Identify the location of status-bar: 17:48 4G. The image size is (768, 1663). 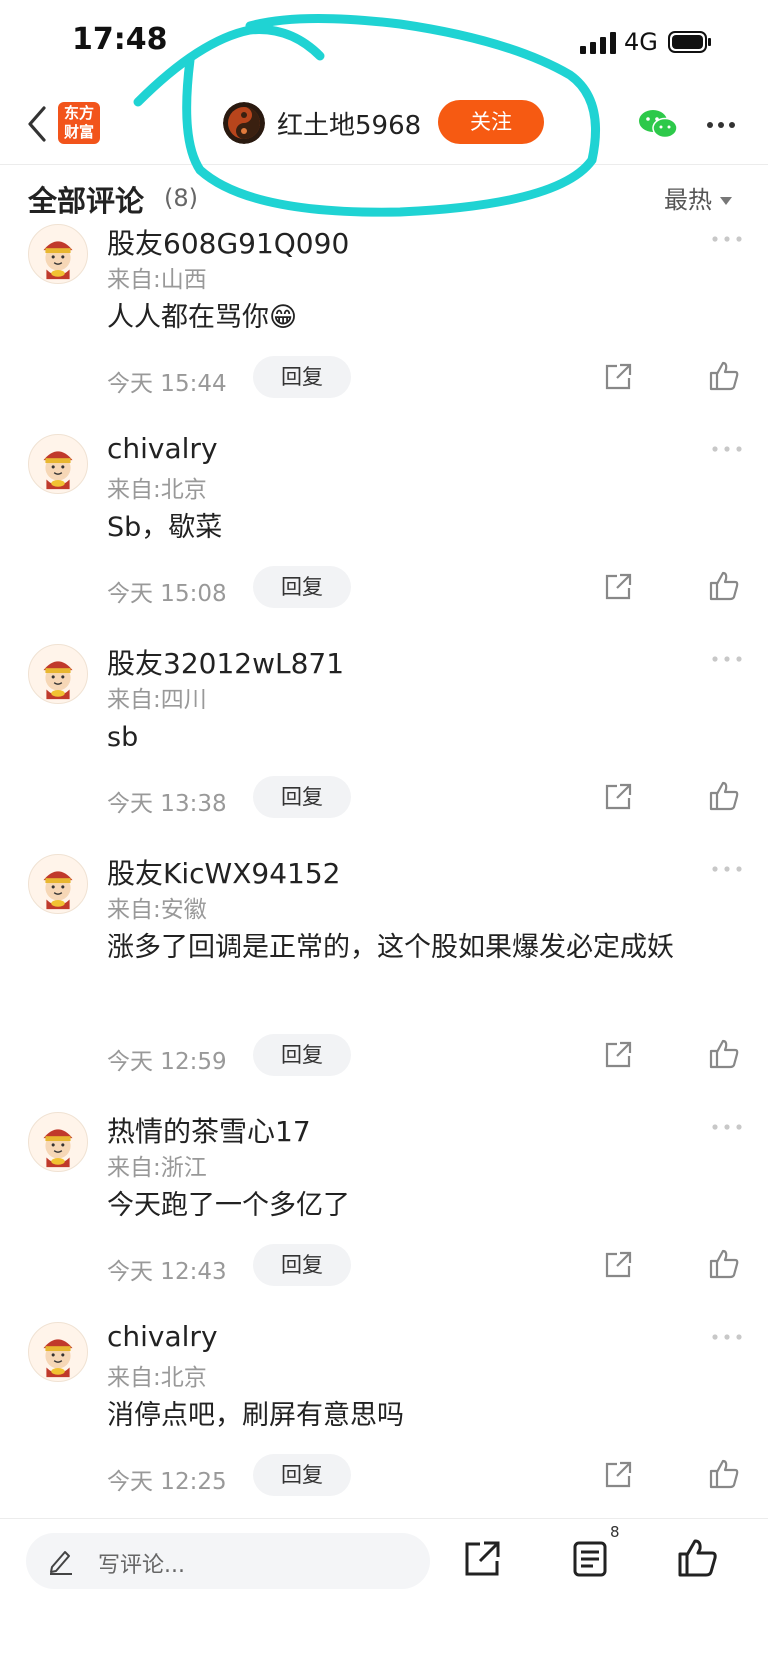
(384, 44).